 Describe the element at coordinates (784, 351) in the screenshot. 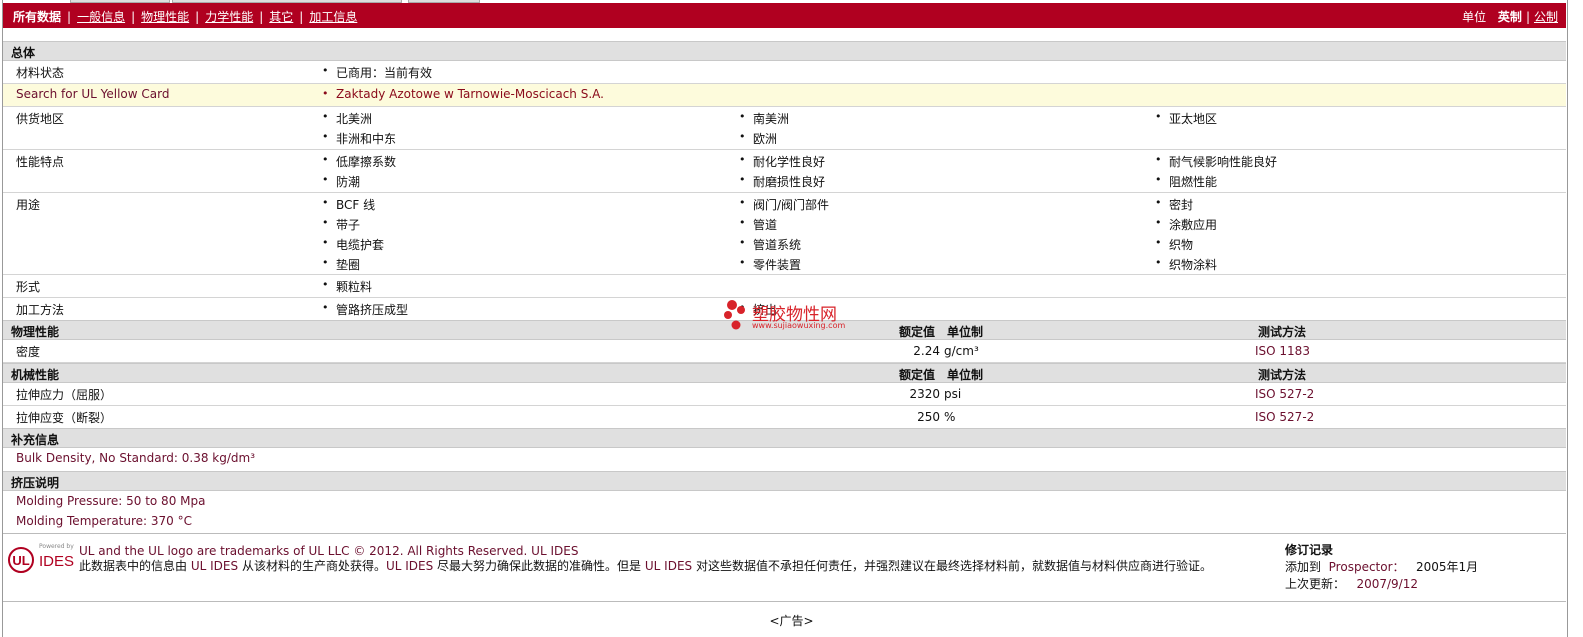

I see `table-row: 密度 2.24 g/cm³ ISO 1183` at that location.